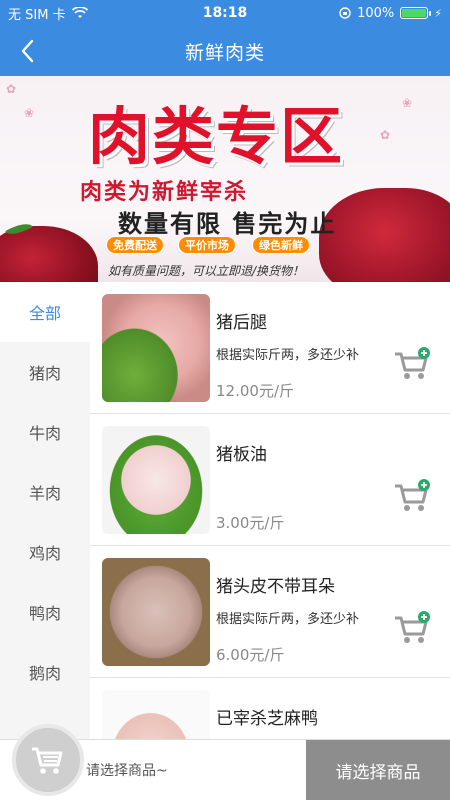 This screenshot has height=800, width=450. What do you see at coordinates (45, 612) in the screenshot?
I see `sidebar-item-duck: 鸭肉` at bounding box center [45, 612].